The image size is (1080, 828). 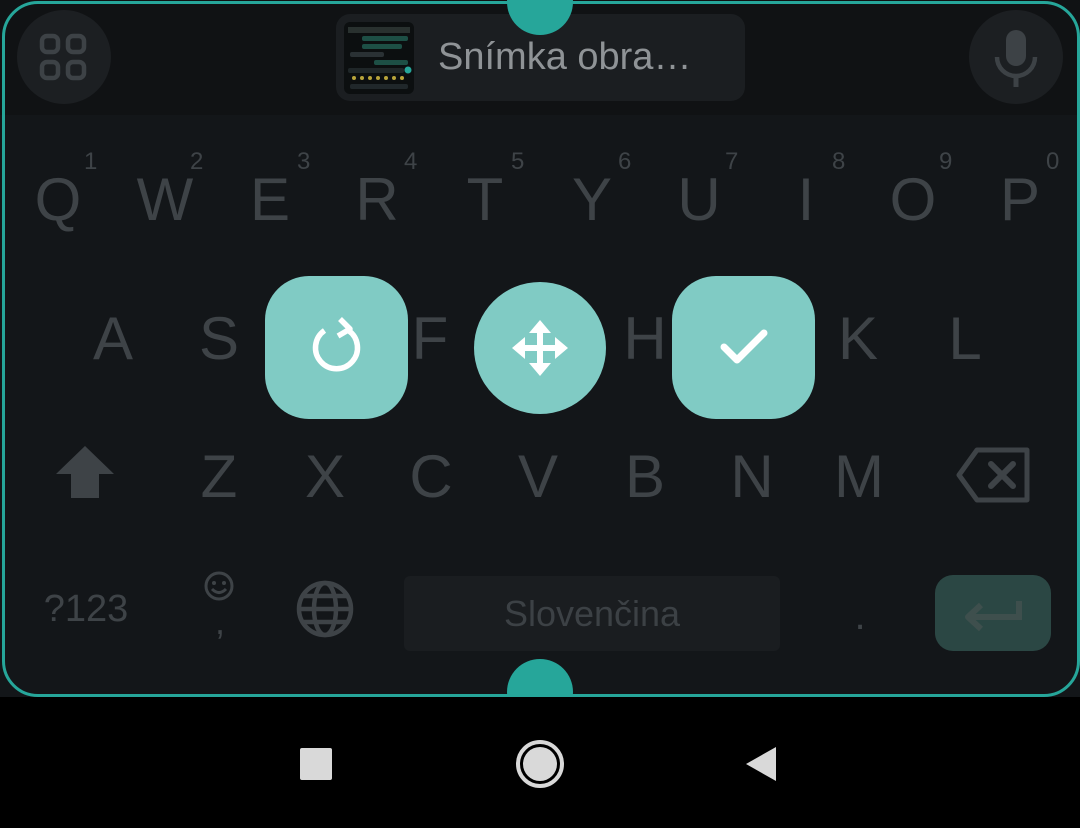 What do you see at coordinates (761, 766) in the screenshot?
I see `back-icon` at bounding box center [761, 766].